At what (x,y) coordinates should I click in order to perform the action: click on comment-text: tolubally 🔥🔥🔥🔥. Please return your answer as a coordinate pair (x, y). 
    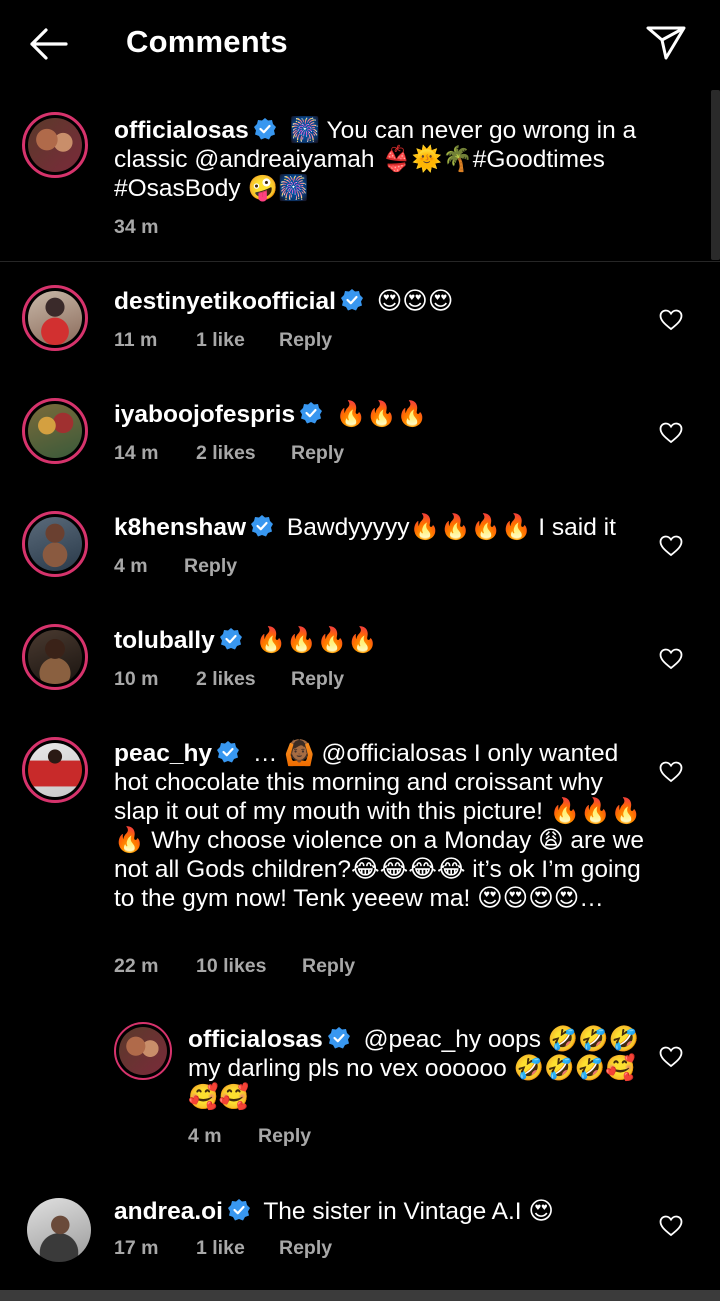
    Looking at the image, I should click on (379, 640).